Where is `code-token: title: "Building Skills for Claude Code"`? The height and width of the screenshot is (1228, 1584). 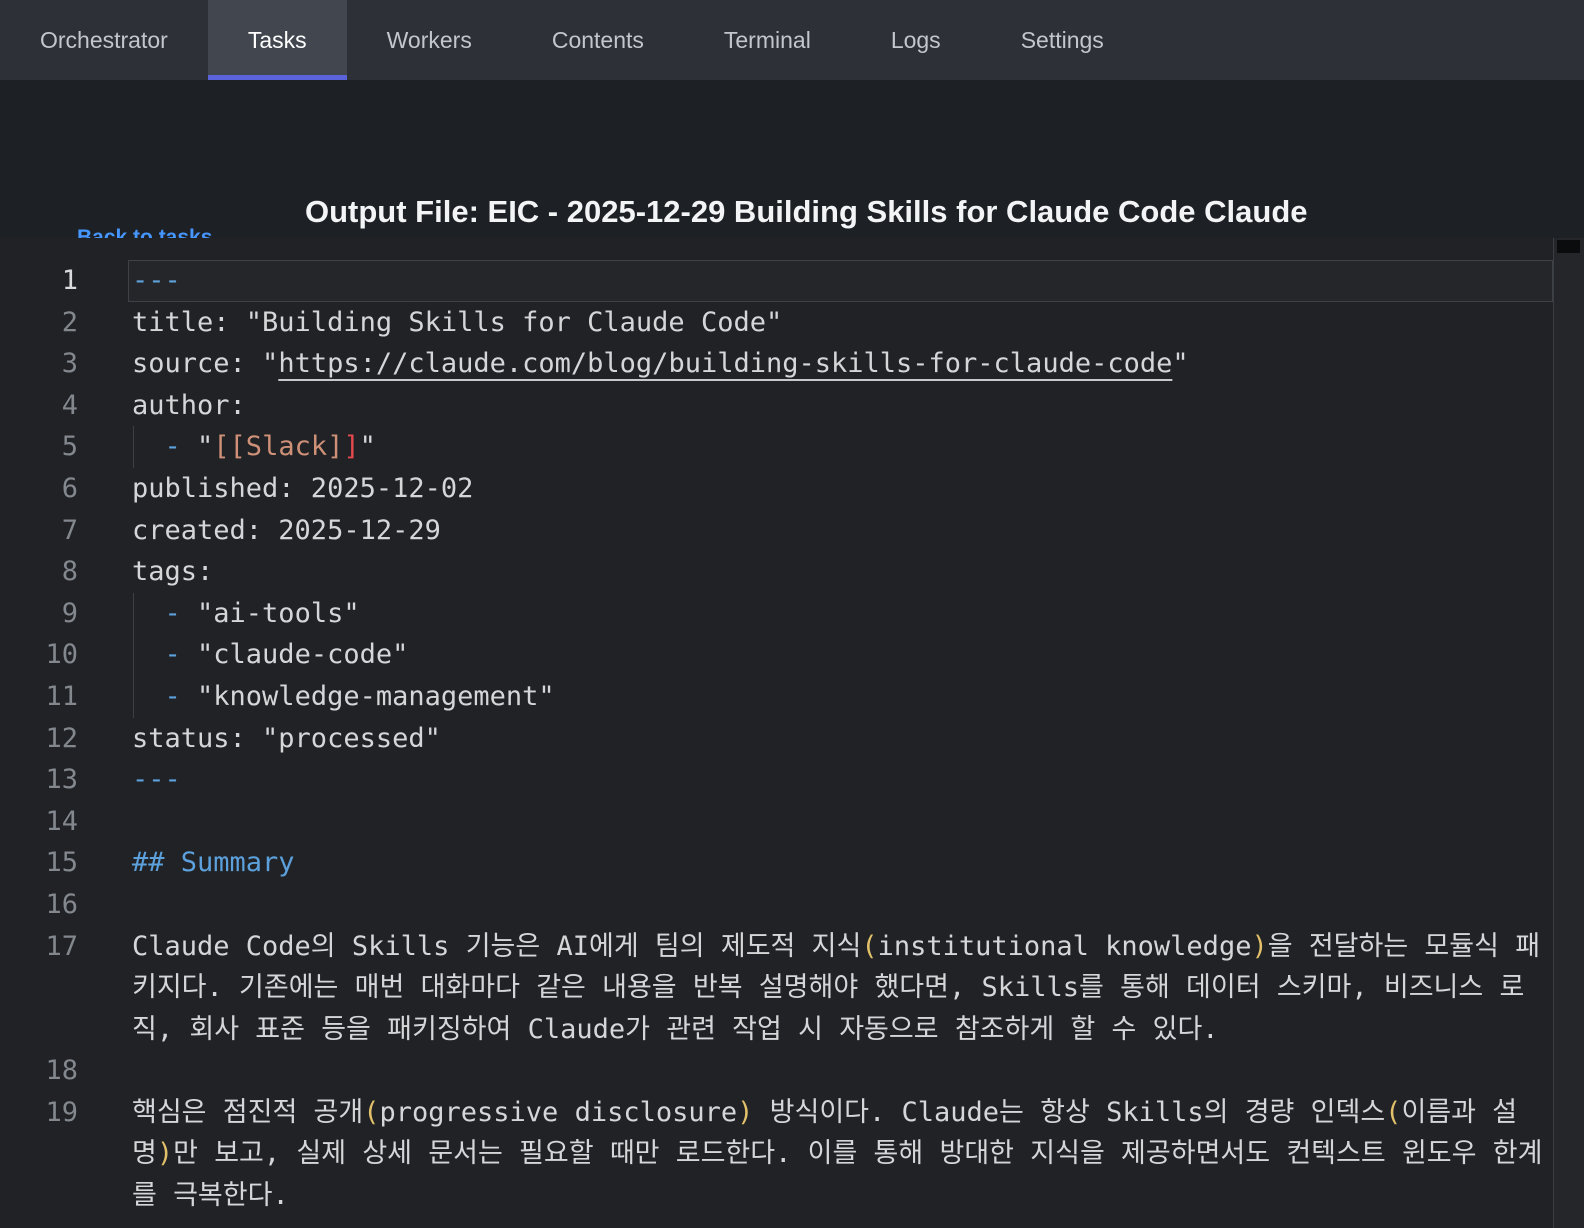
code-token: title: "Building Skills for Claude Code" is located at coordinates (457, 322).